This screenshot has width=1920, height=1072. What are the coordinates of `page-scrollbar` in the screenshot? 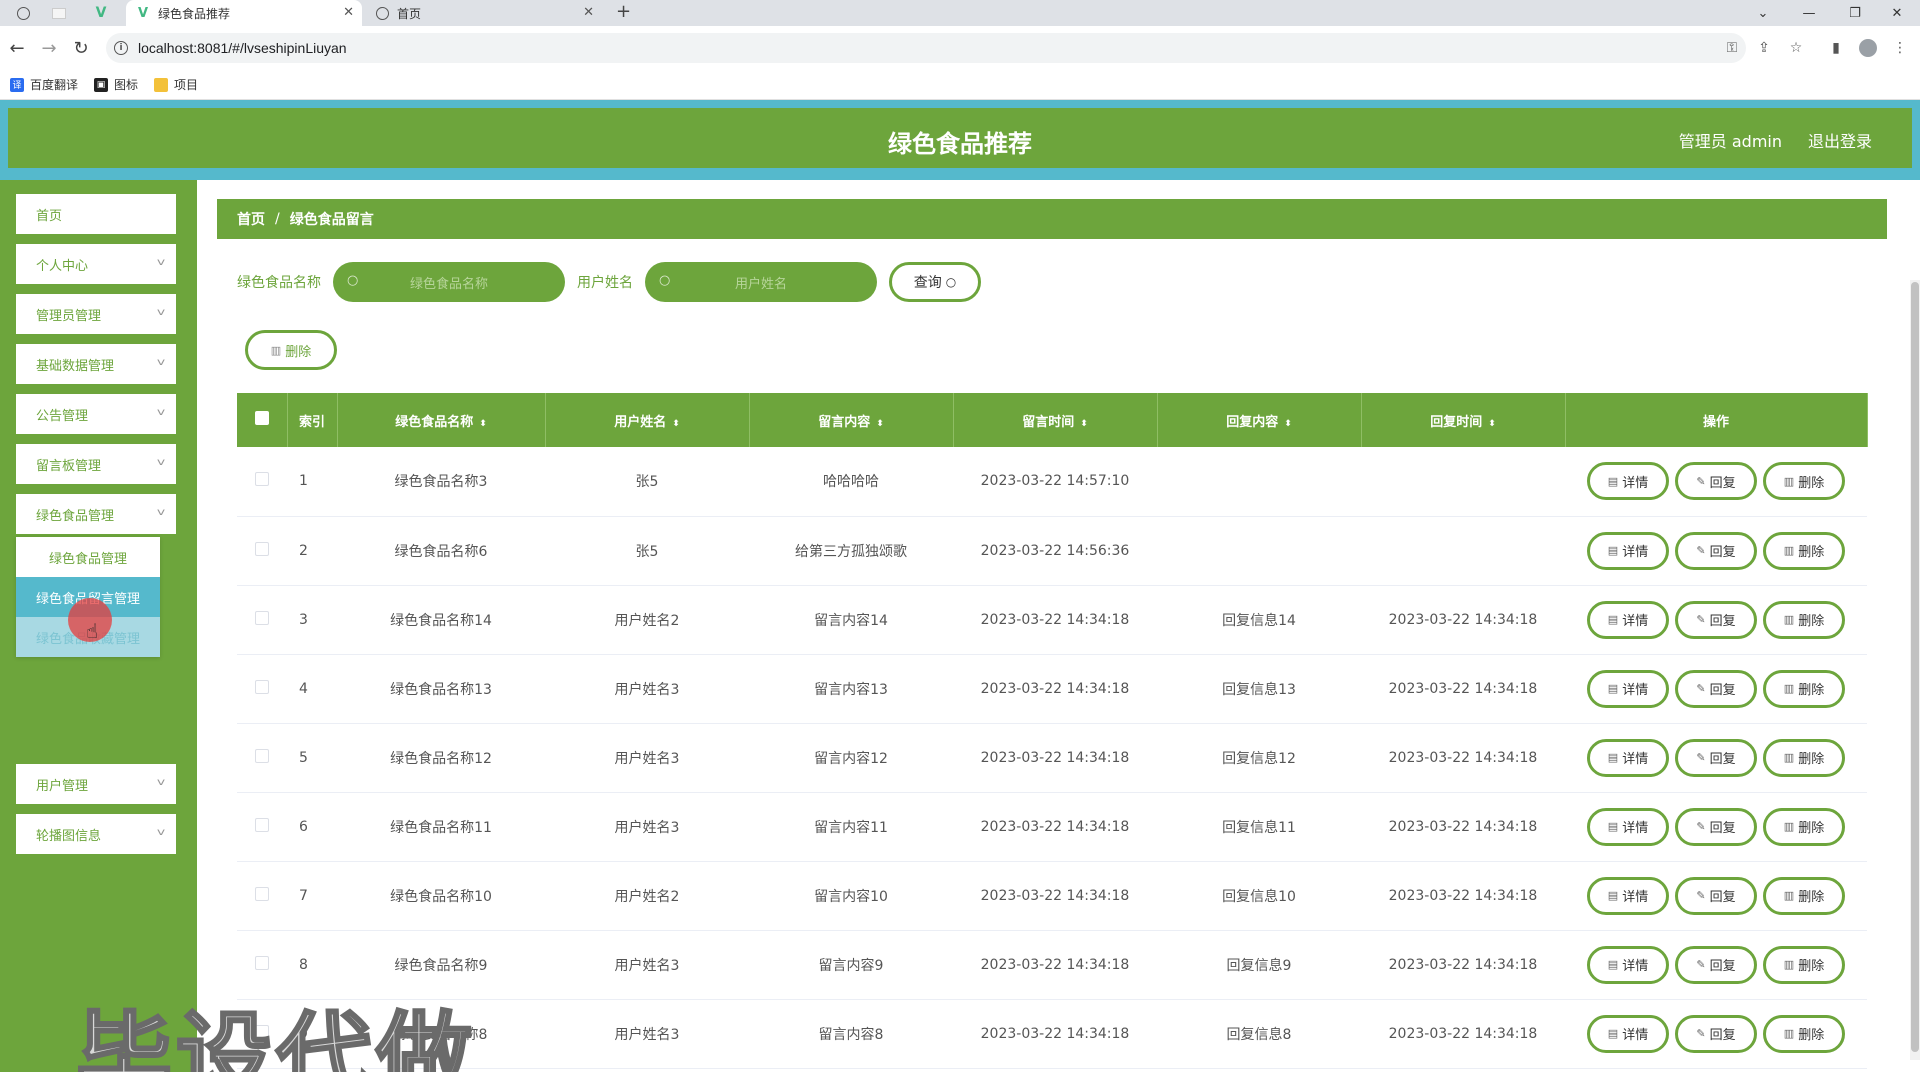 It's located at (1915, 670).